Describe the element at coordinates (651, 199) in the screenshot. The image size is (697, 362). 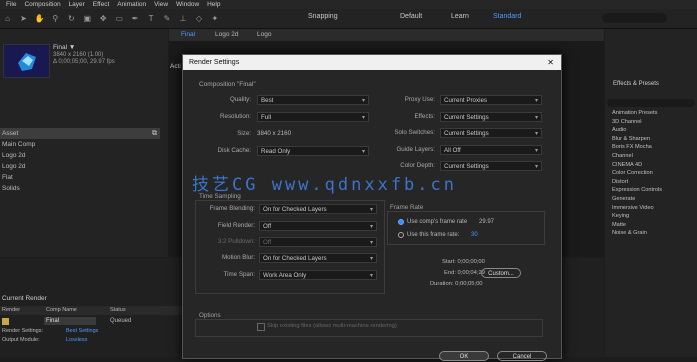
I see `list-item: Generate` at that location.